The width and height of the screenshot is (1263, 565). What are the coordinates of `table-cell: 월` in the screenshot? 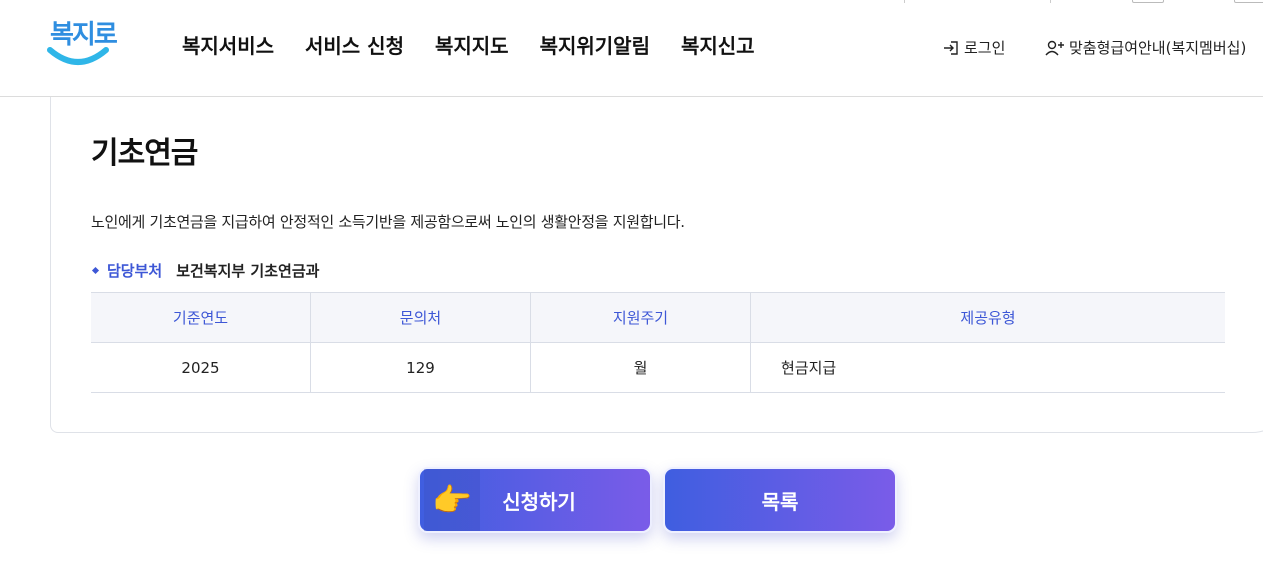 It's located at (640, 367).